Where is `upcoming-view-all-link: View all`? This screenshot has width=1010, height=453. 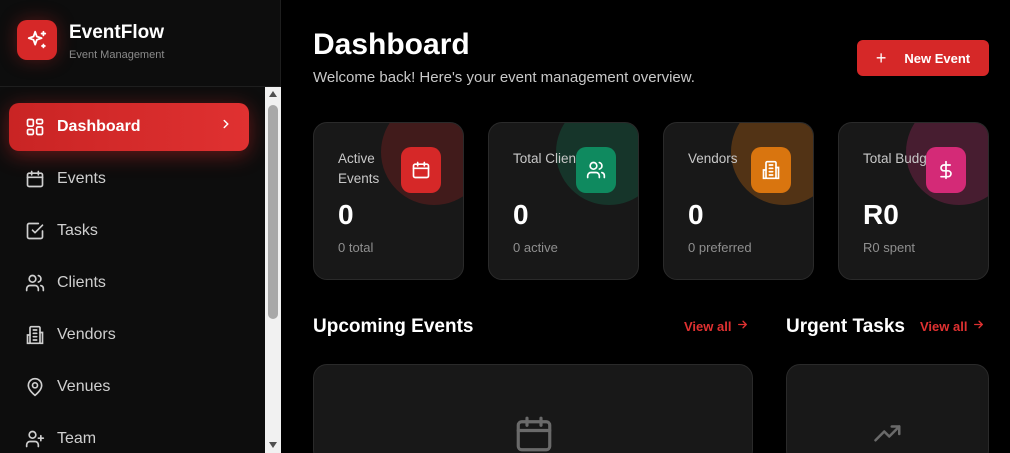
upcoming-view-all-link: View all is located at coordinates (716, 326).